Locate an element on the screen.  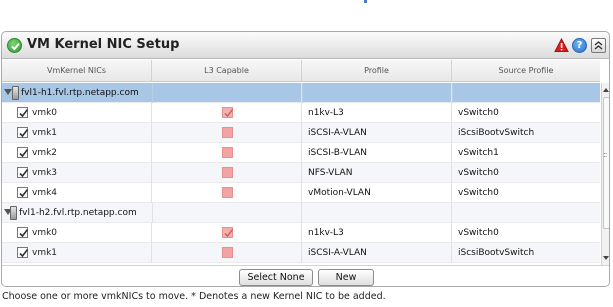
resize-grip-icon: :: is located at coordinates (605, 154).